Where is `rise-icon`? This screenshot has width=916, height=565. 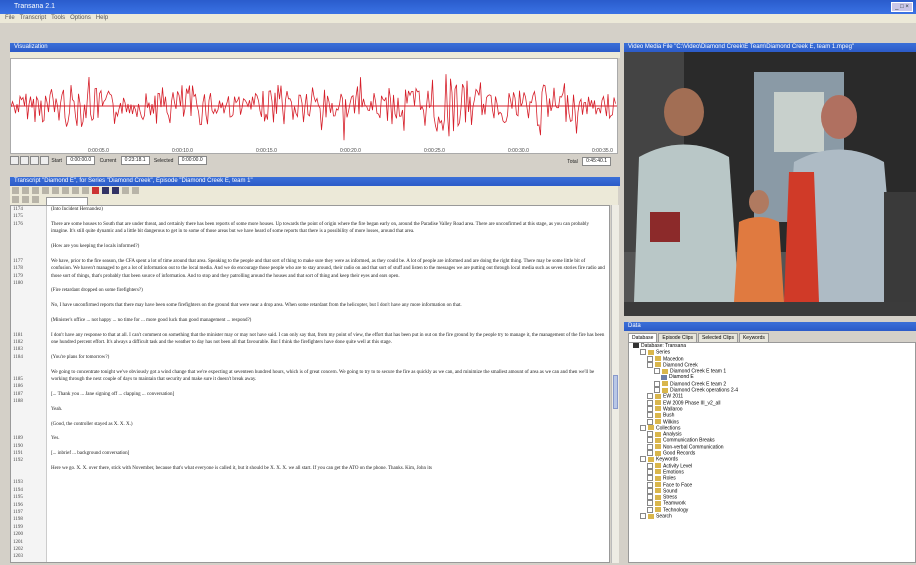
rise-icon is located at coordinates (65, 190).